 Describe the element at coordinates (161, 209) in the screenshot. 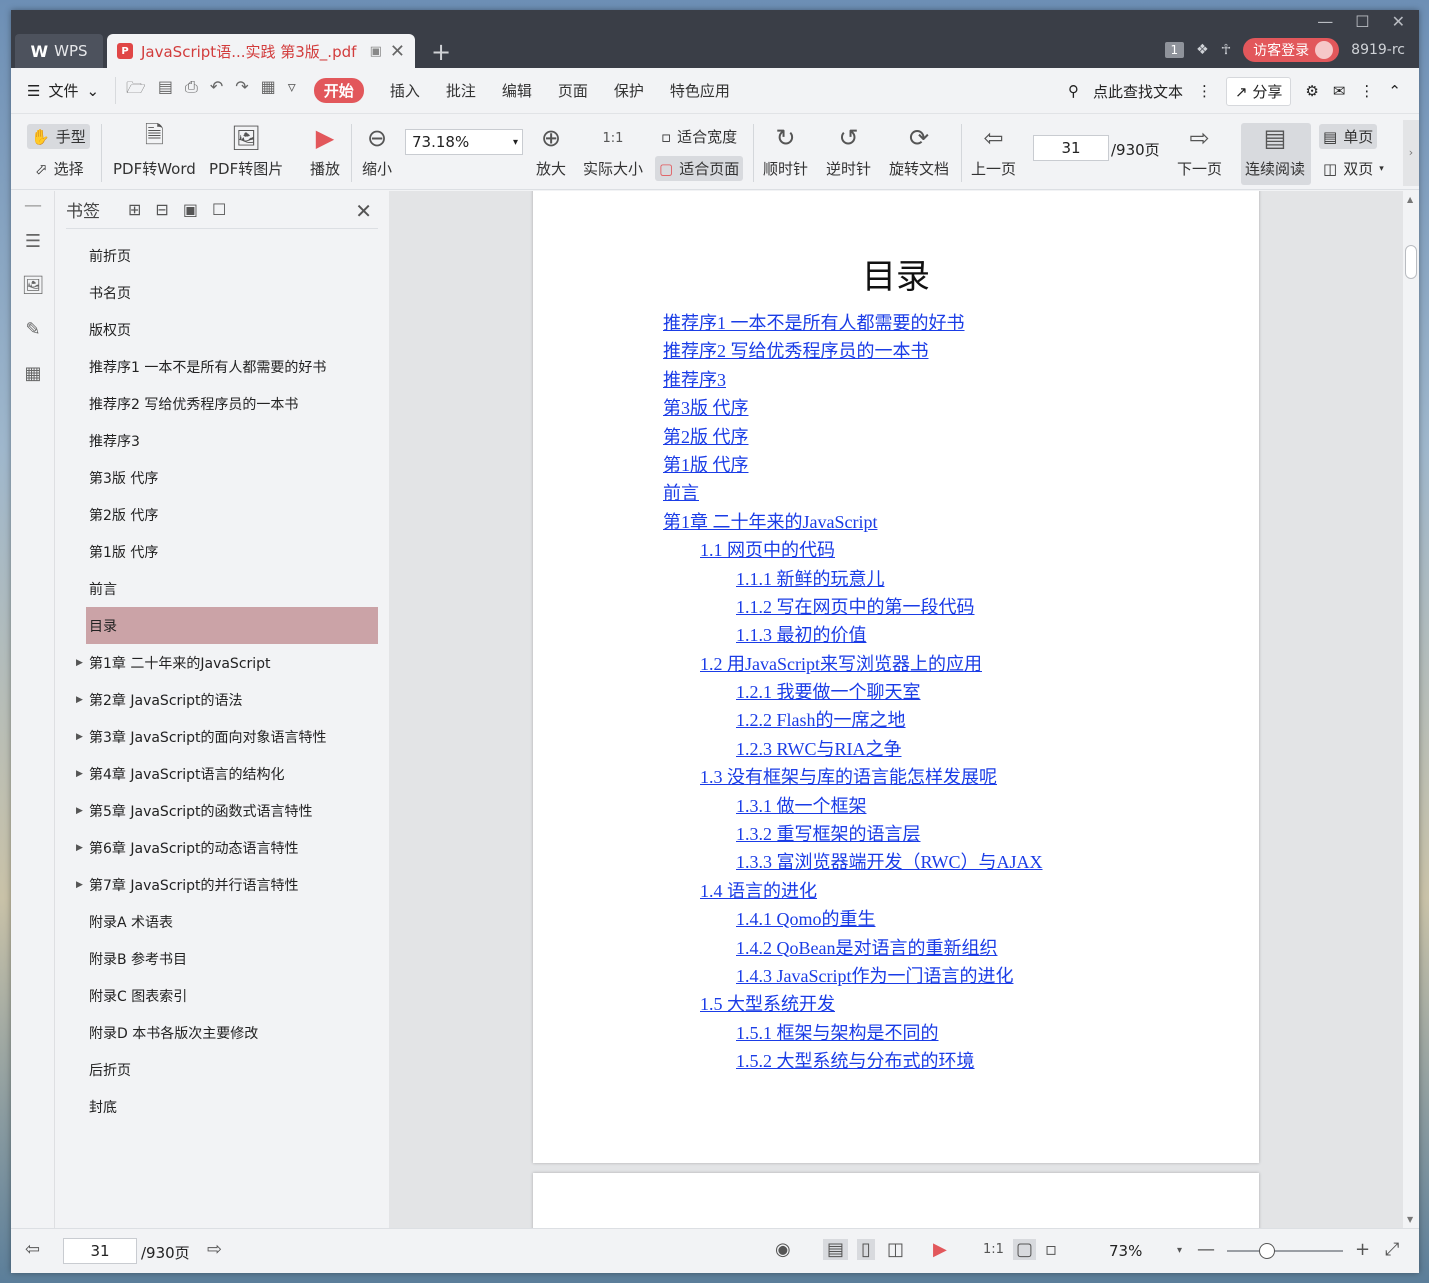

I see `collapse-all-icon: ⊟` at that location.